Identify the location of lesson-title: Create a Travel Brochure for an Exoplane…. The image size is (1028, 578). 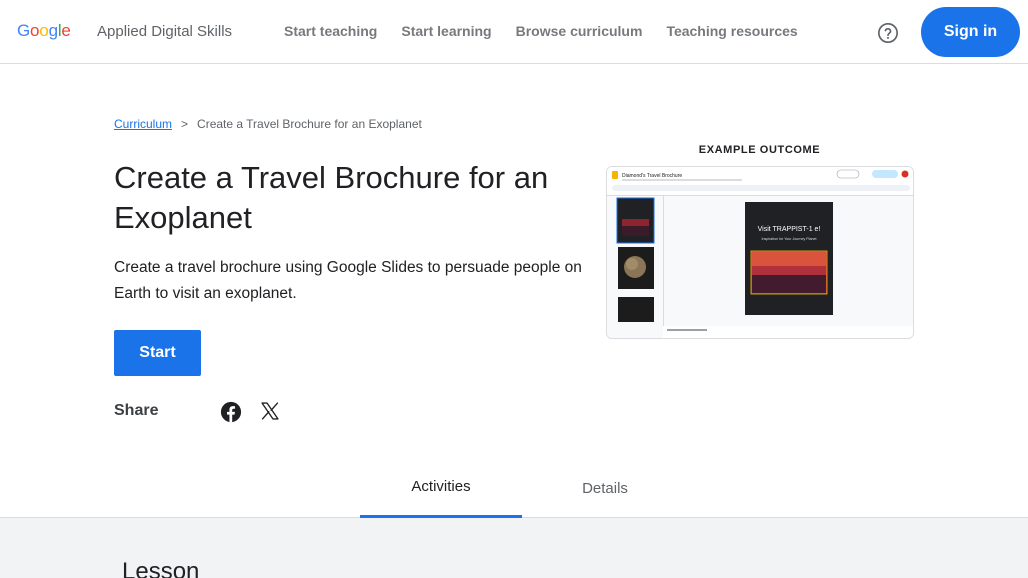
(331, 197).